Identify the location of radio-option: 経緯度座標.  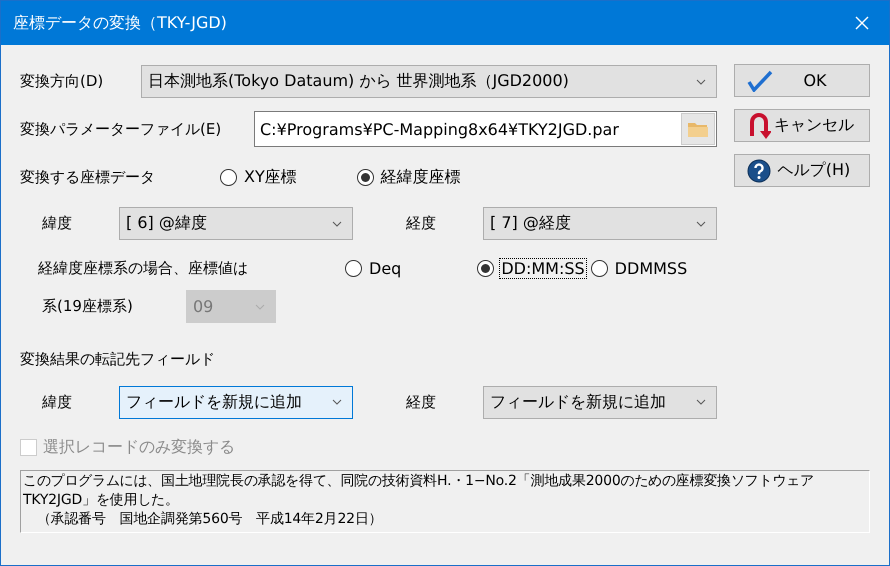
(409, 177).